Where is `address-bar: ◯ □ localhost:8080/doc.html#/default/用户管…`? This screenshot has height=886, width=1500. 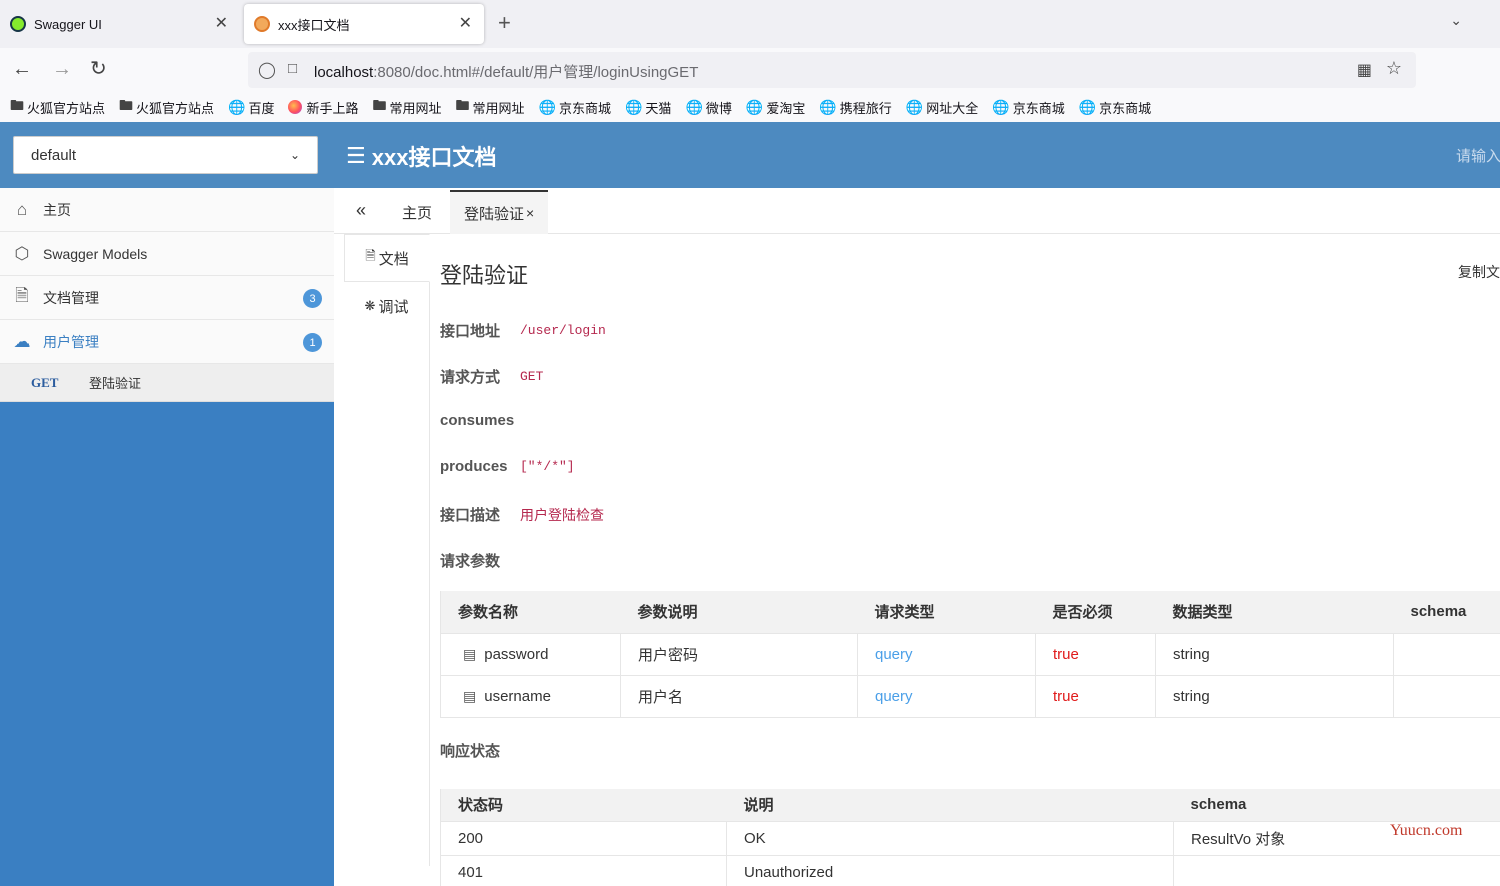 address-bar: ◯ □ localhost:8080/doc.html#/default/用户管… is located at coordinates (832, 70).